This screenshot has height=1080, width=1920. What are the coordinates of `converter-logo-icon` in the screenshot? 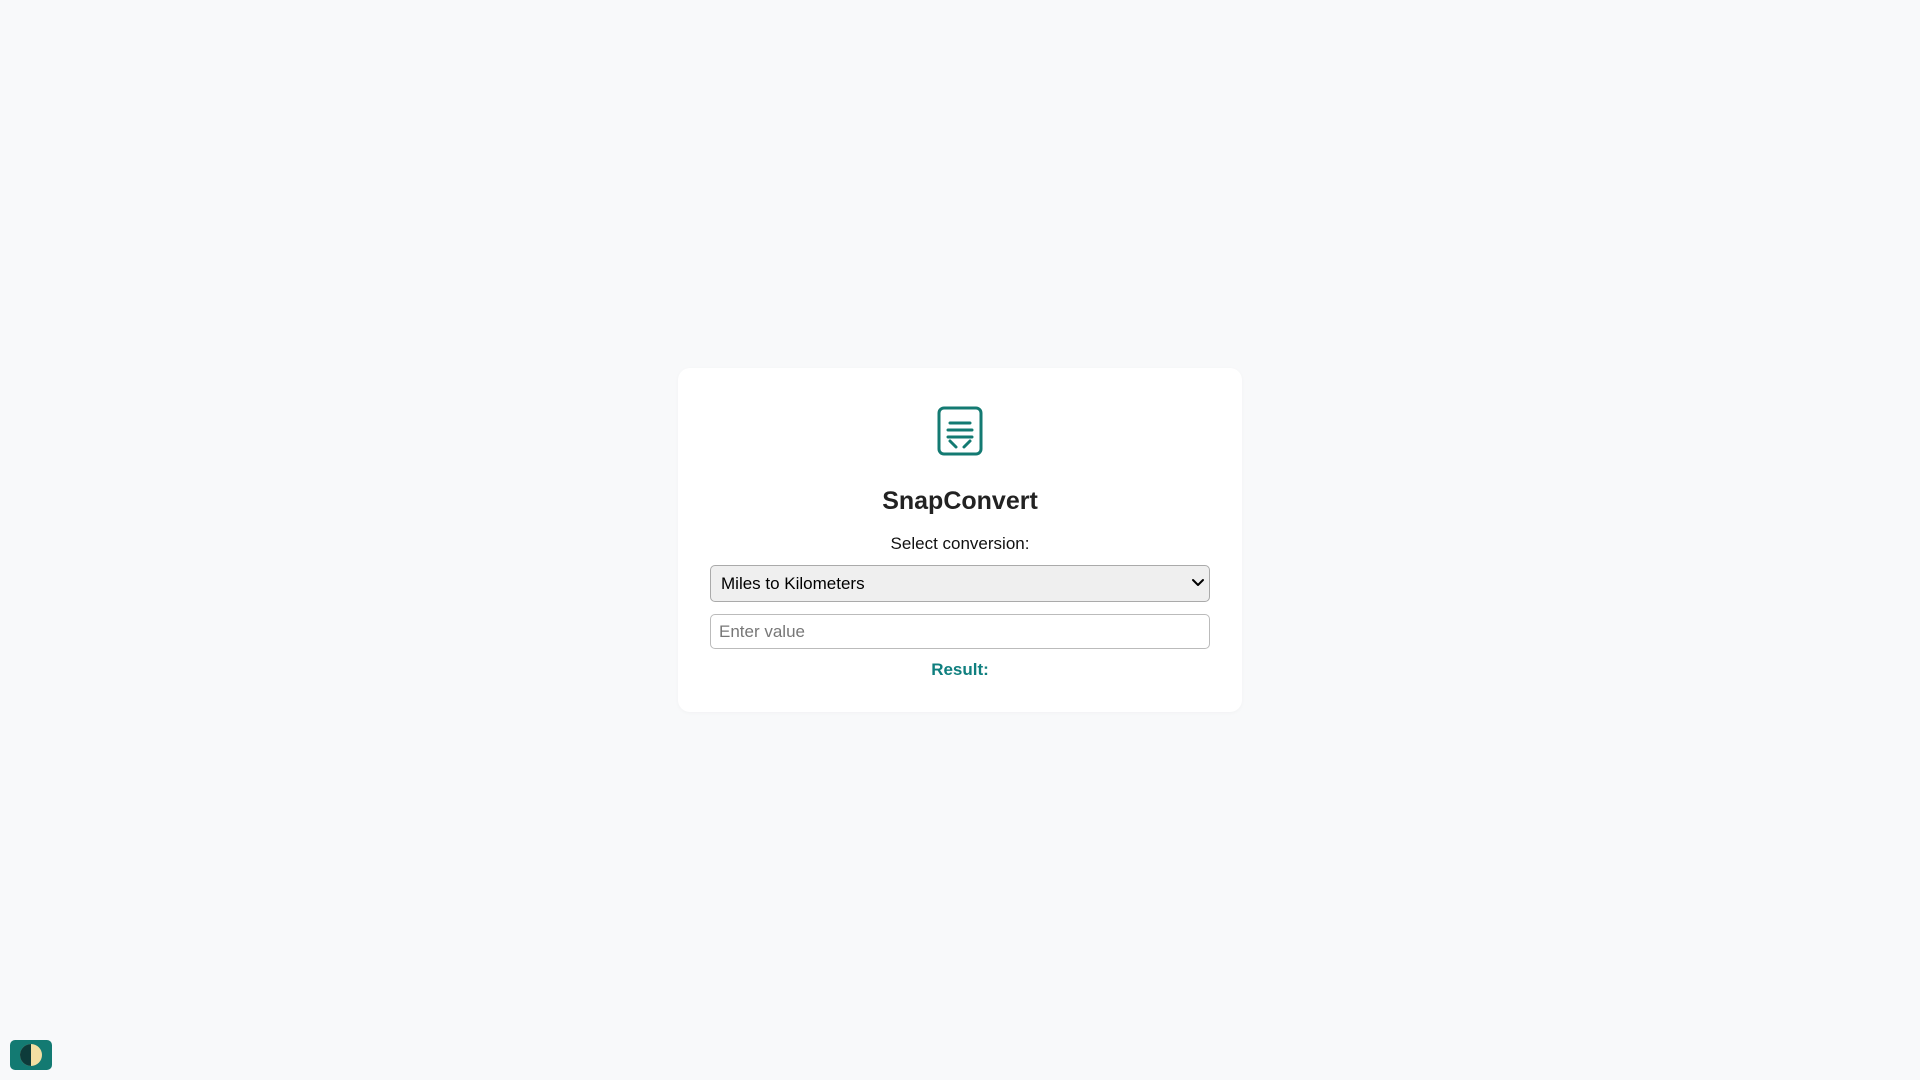 It's located at (960, 431).